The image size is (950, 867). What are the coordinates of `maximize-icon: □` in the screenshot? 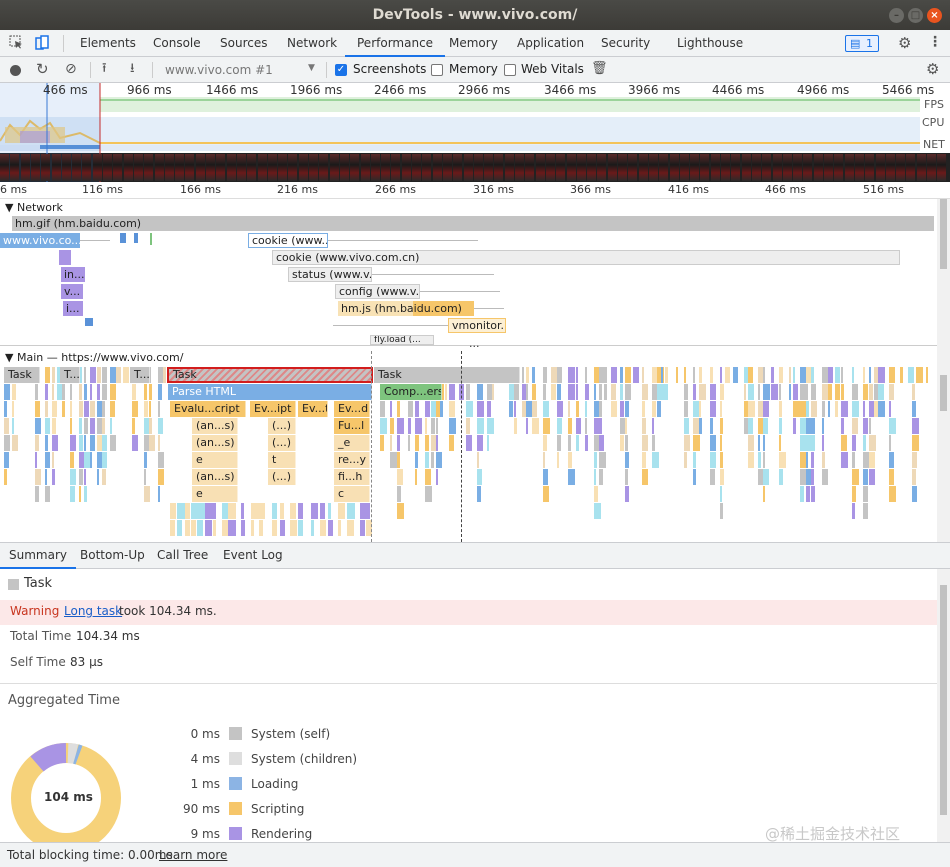 It's located at (915, 15).